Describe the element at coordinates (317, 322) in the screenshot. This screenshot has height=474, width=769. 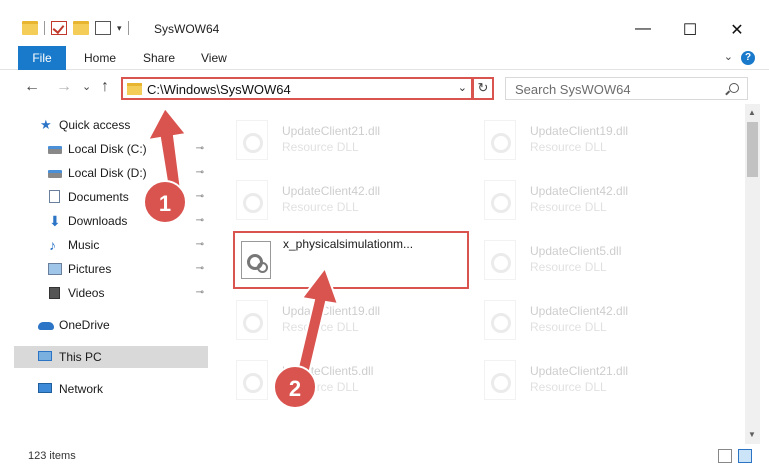
I see `arrow-step2` at that location.